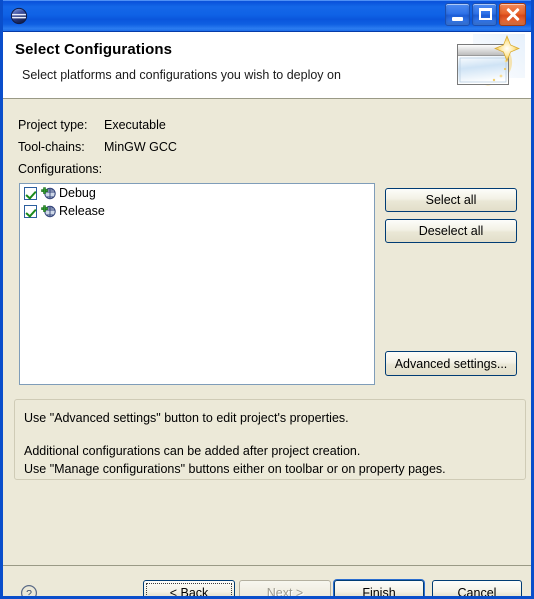 The image size is (534, 599). What do you see at coordinates (135, 125) in the screenshot?
I see `project-type-value: Executable` at bounding box center [135, 125].